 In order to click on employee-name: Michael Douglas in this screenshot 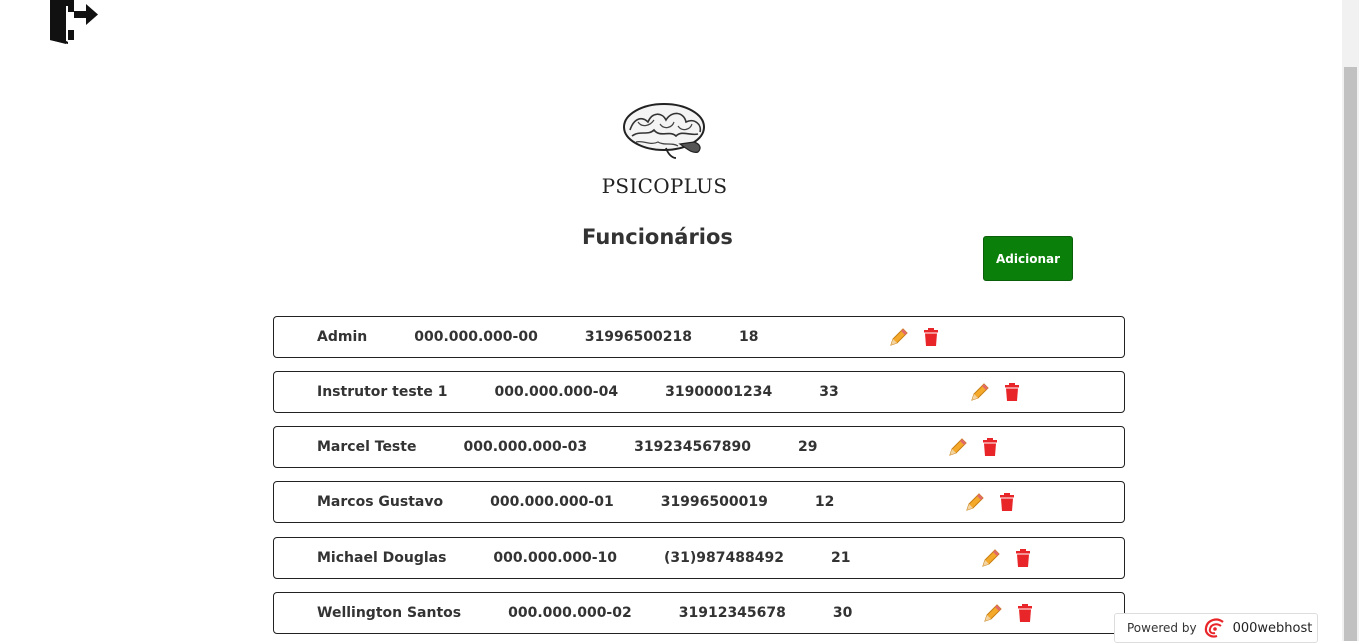, I will do `click(382, 558)`.